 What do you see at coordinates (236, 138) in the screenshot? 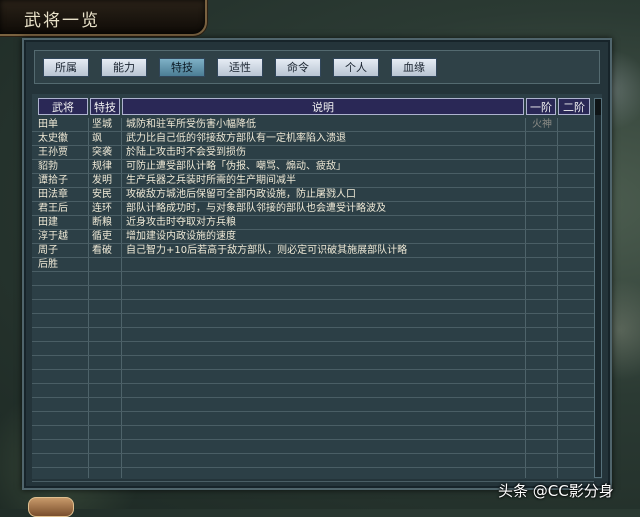
I see `skill-description: 武力比自己低的邻接敌方部队有一定机率陷入溃退` at bounding box center [236, 138].